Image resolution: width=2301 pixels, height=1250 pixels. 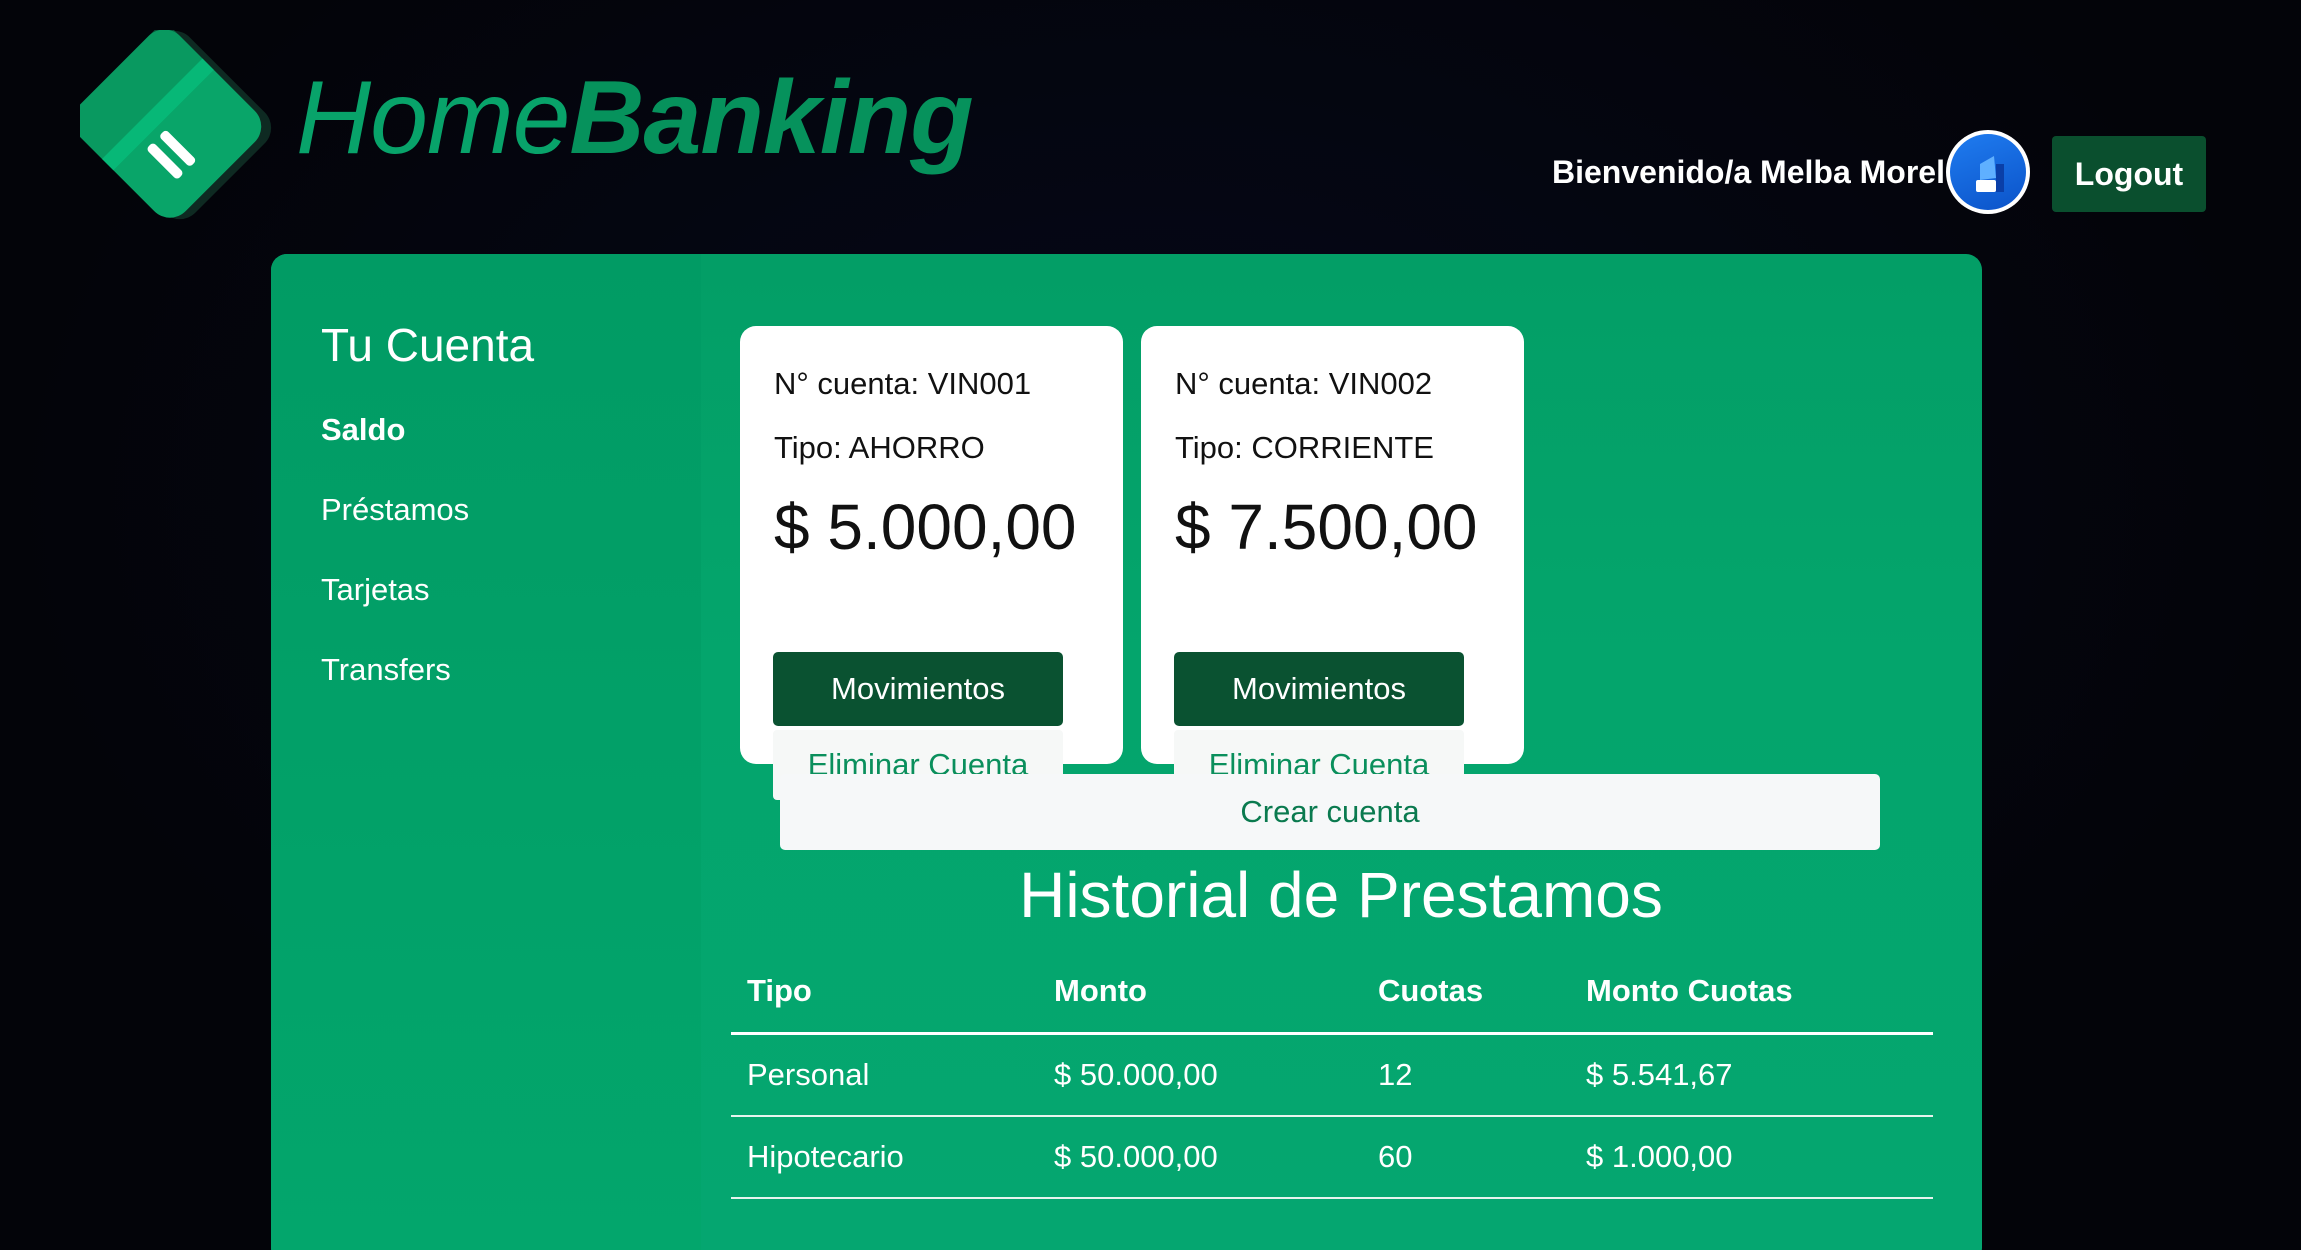 I want to click on brand-part-banking: Banking, so click(x=771, y=118).